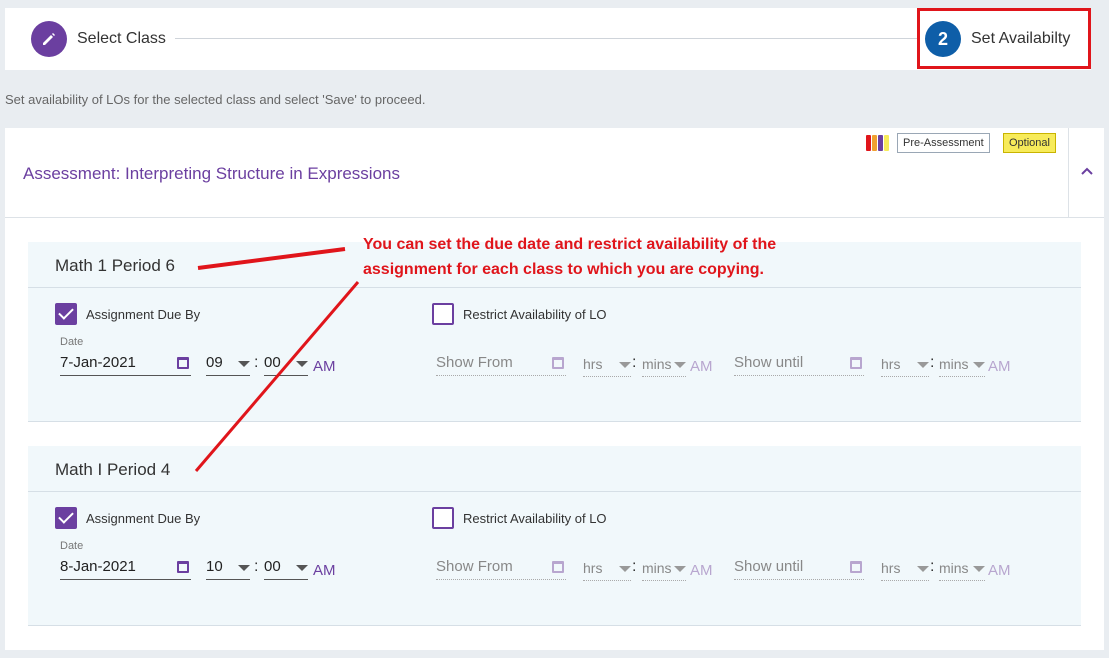 Image resolution: width=1109 pixels, height=658 pixels. What do you see at coordinates (121, 38) in the screenshot?
I see `step-label: Select Class` at bounding box center [121, 38].